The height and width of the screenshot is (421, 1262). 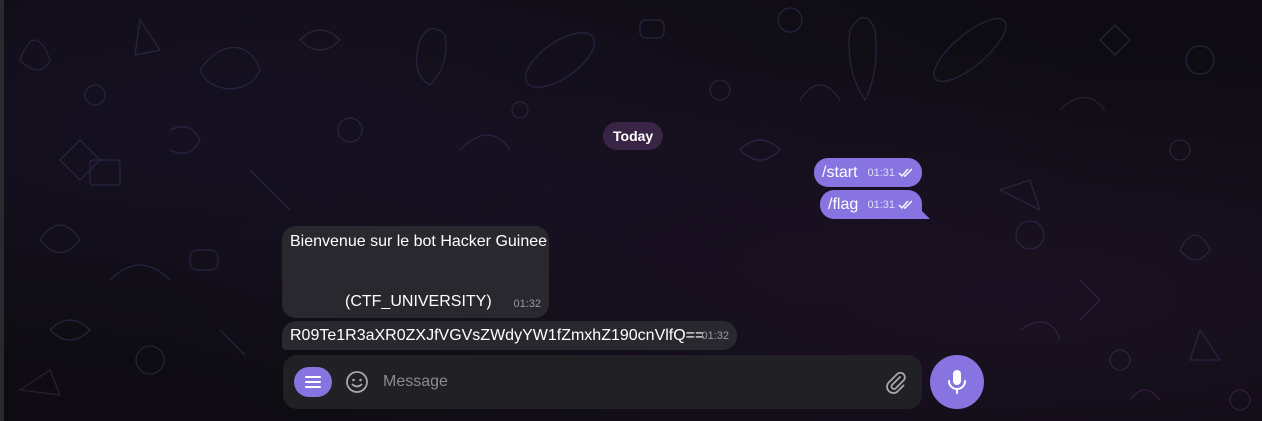 I want to click on voice-record-button, so click(x=957, y=382).